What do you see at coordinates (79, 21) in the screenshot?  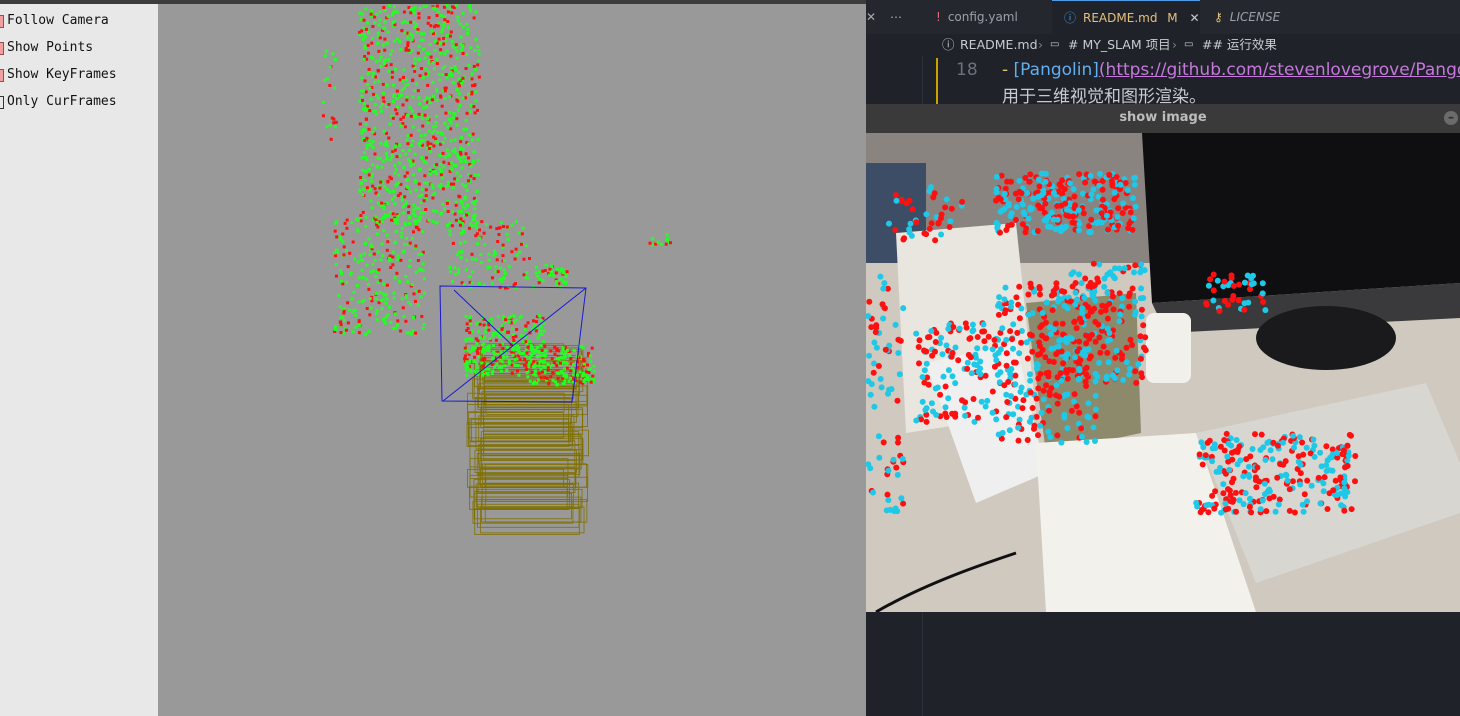 I see `follow-camera-checkbox: Follow Camera` at bounding box center [79, 21].